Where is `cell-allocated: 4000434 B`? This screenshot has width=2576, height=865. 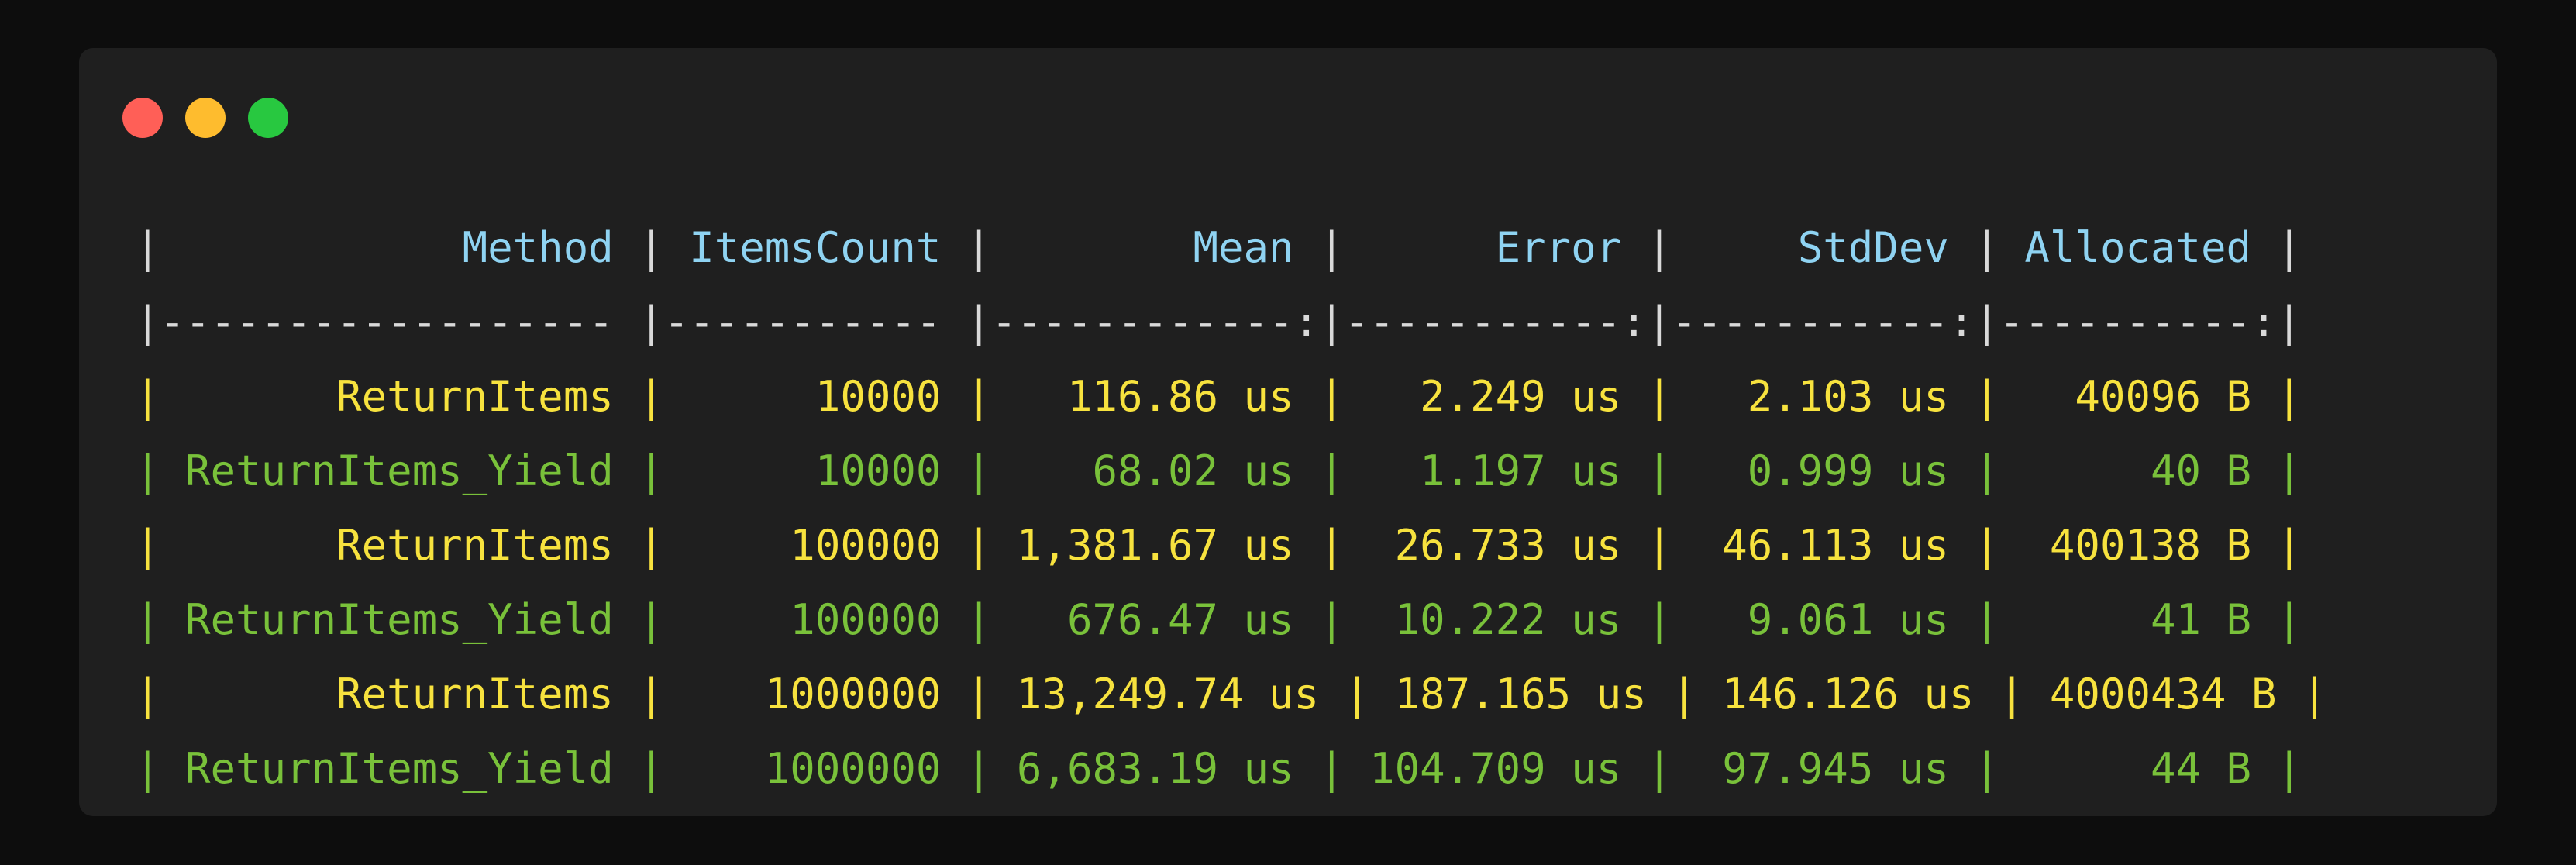 cell-allocated: 4000434 B is located at coordinates (2163, 695).